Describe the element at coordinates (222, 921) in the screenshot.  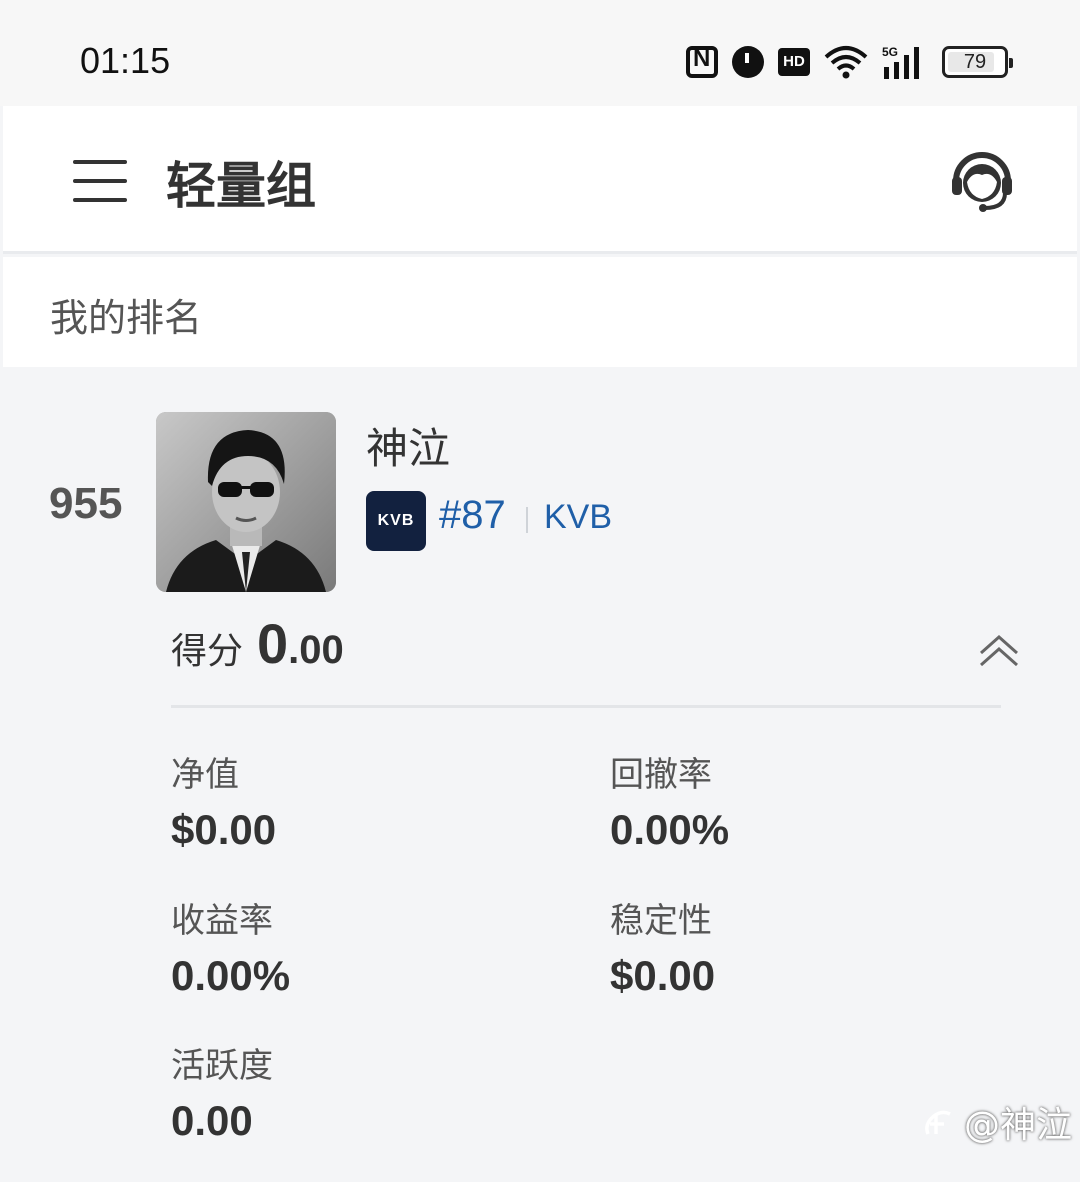
I see `metric-label: 收益率` at that location.